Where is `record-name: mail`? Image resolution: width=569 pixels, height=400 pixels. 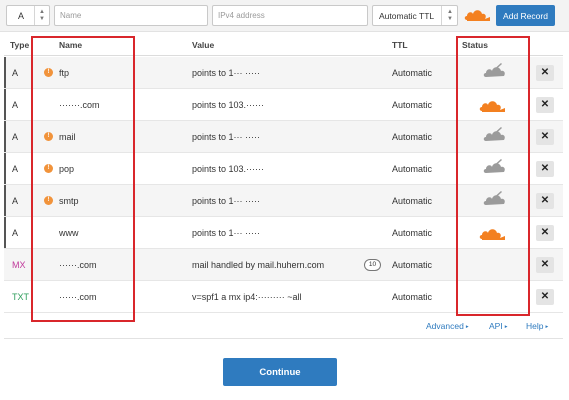 record-name: mail is located at coordinates (67, 137).